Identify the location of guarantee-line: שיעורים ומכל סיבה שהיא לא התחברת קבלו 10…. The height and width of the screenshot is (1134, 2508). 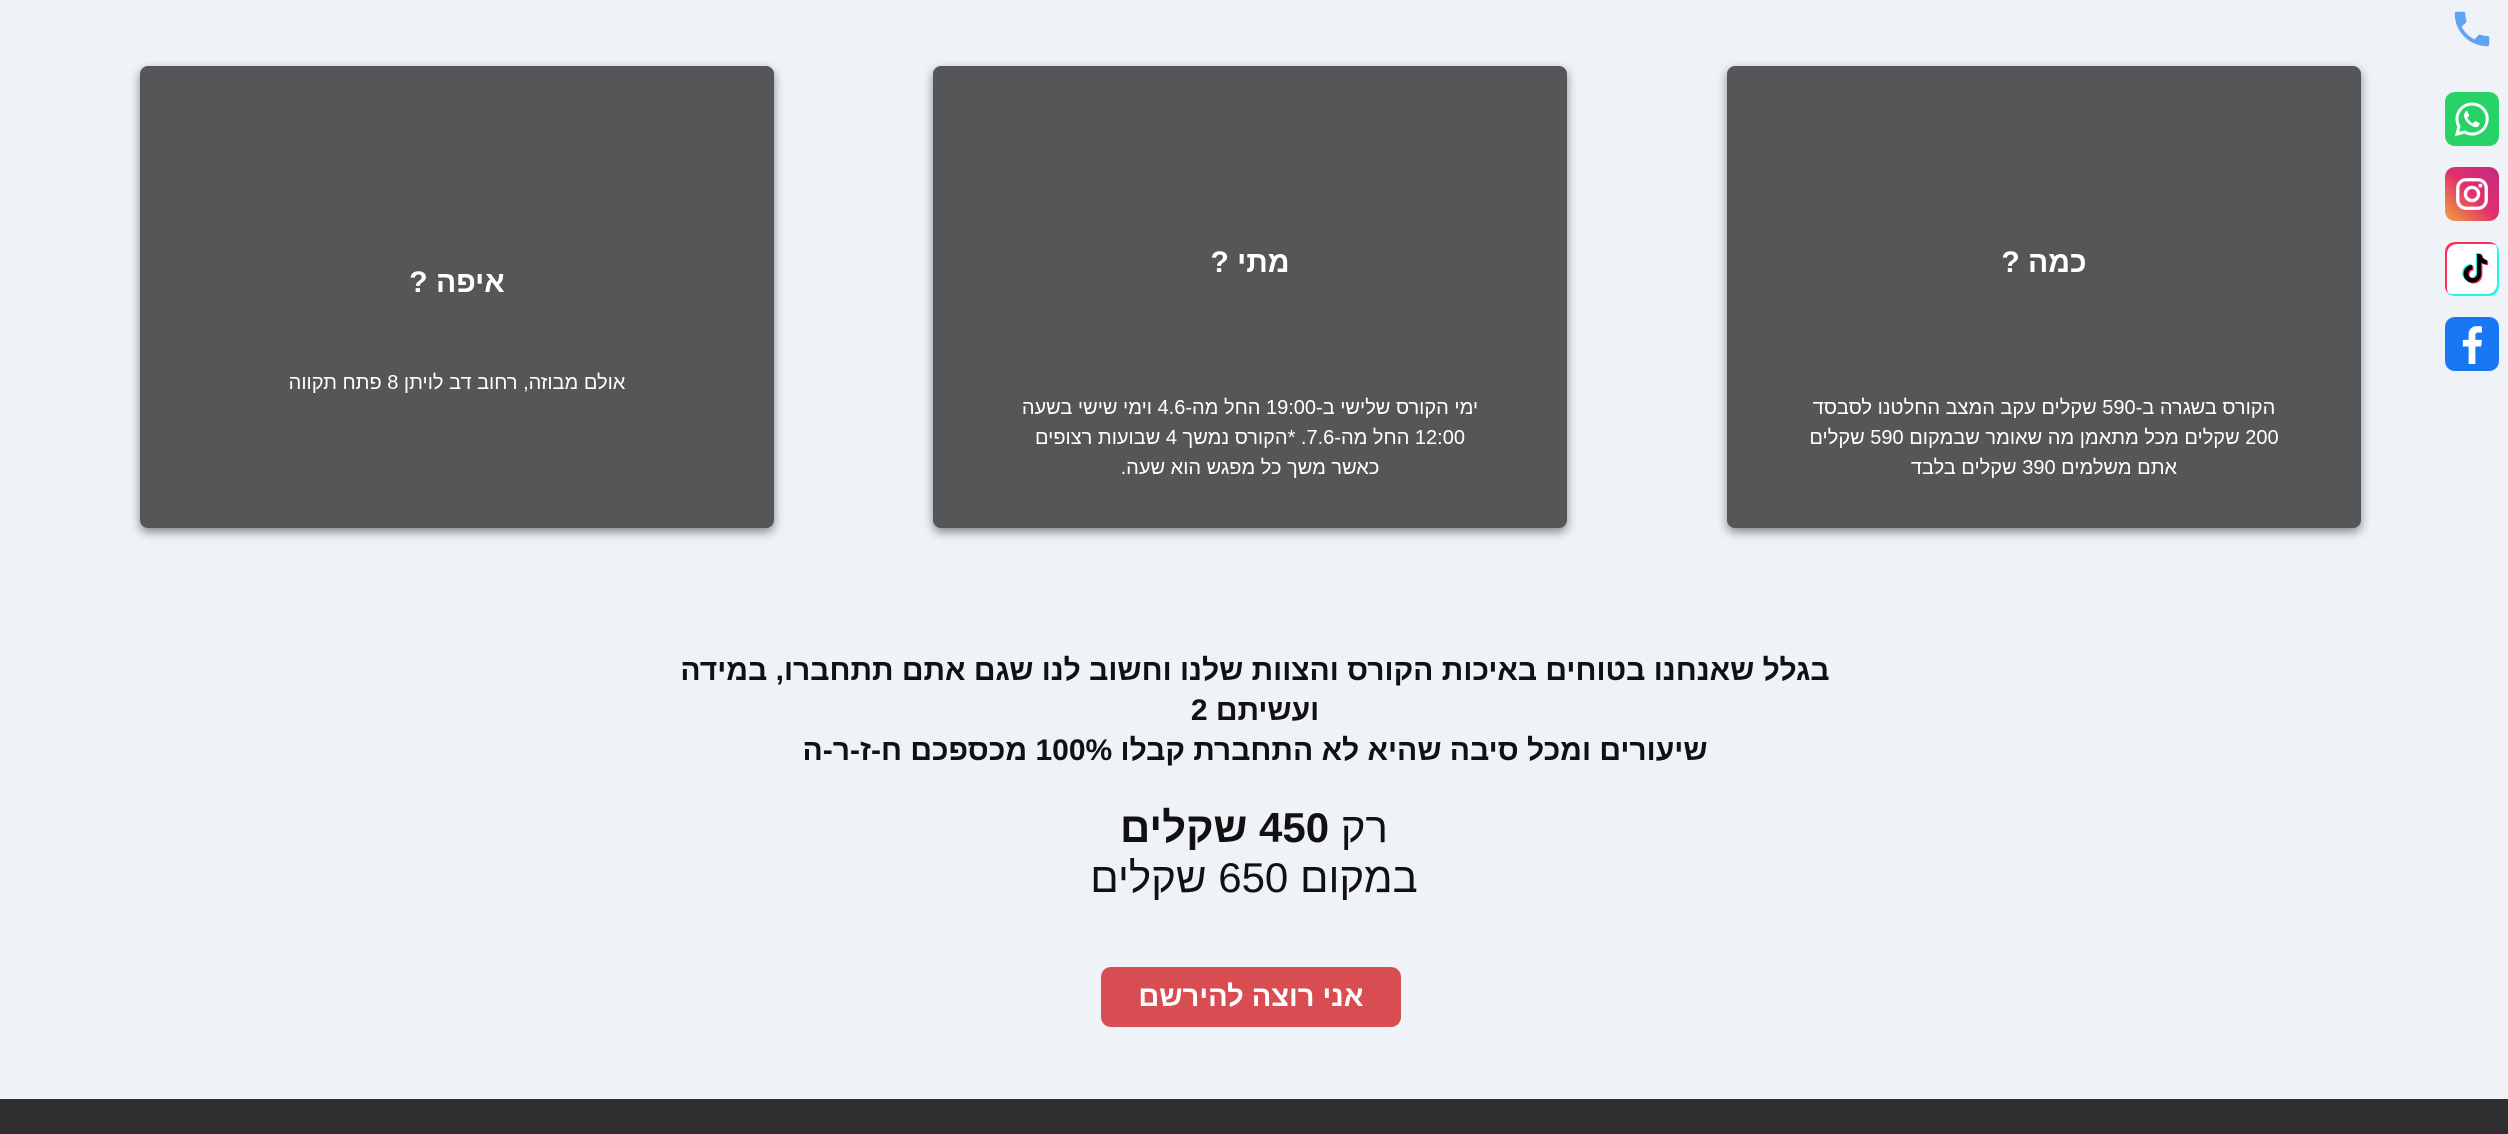
(1255, 750).